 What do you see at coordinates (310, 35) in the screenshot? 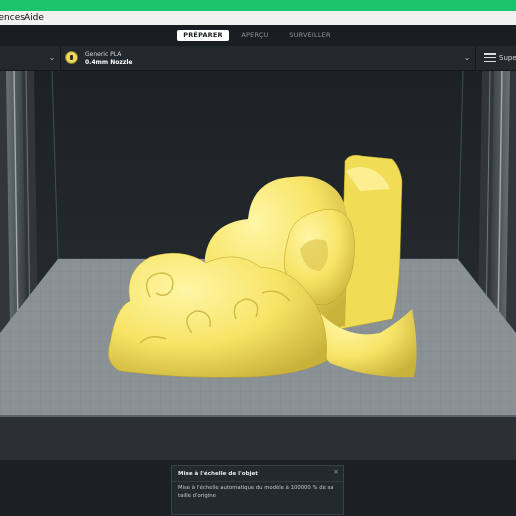
I see `tab-monitor: SURVEILLER` at bounding box center [310, 35].